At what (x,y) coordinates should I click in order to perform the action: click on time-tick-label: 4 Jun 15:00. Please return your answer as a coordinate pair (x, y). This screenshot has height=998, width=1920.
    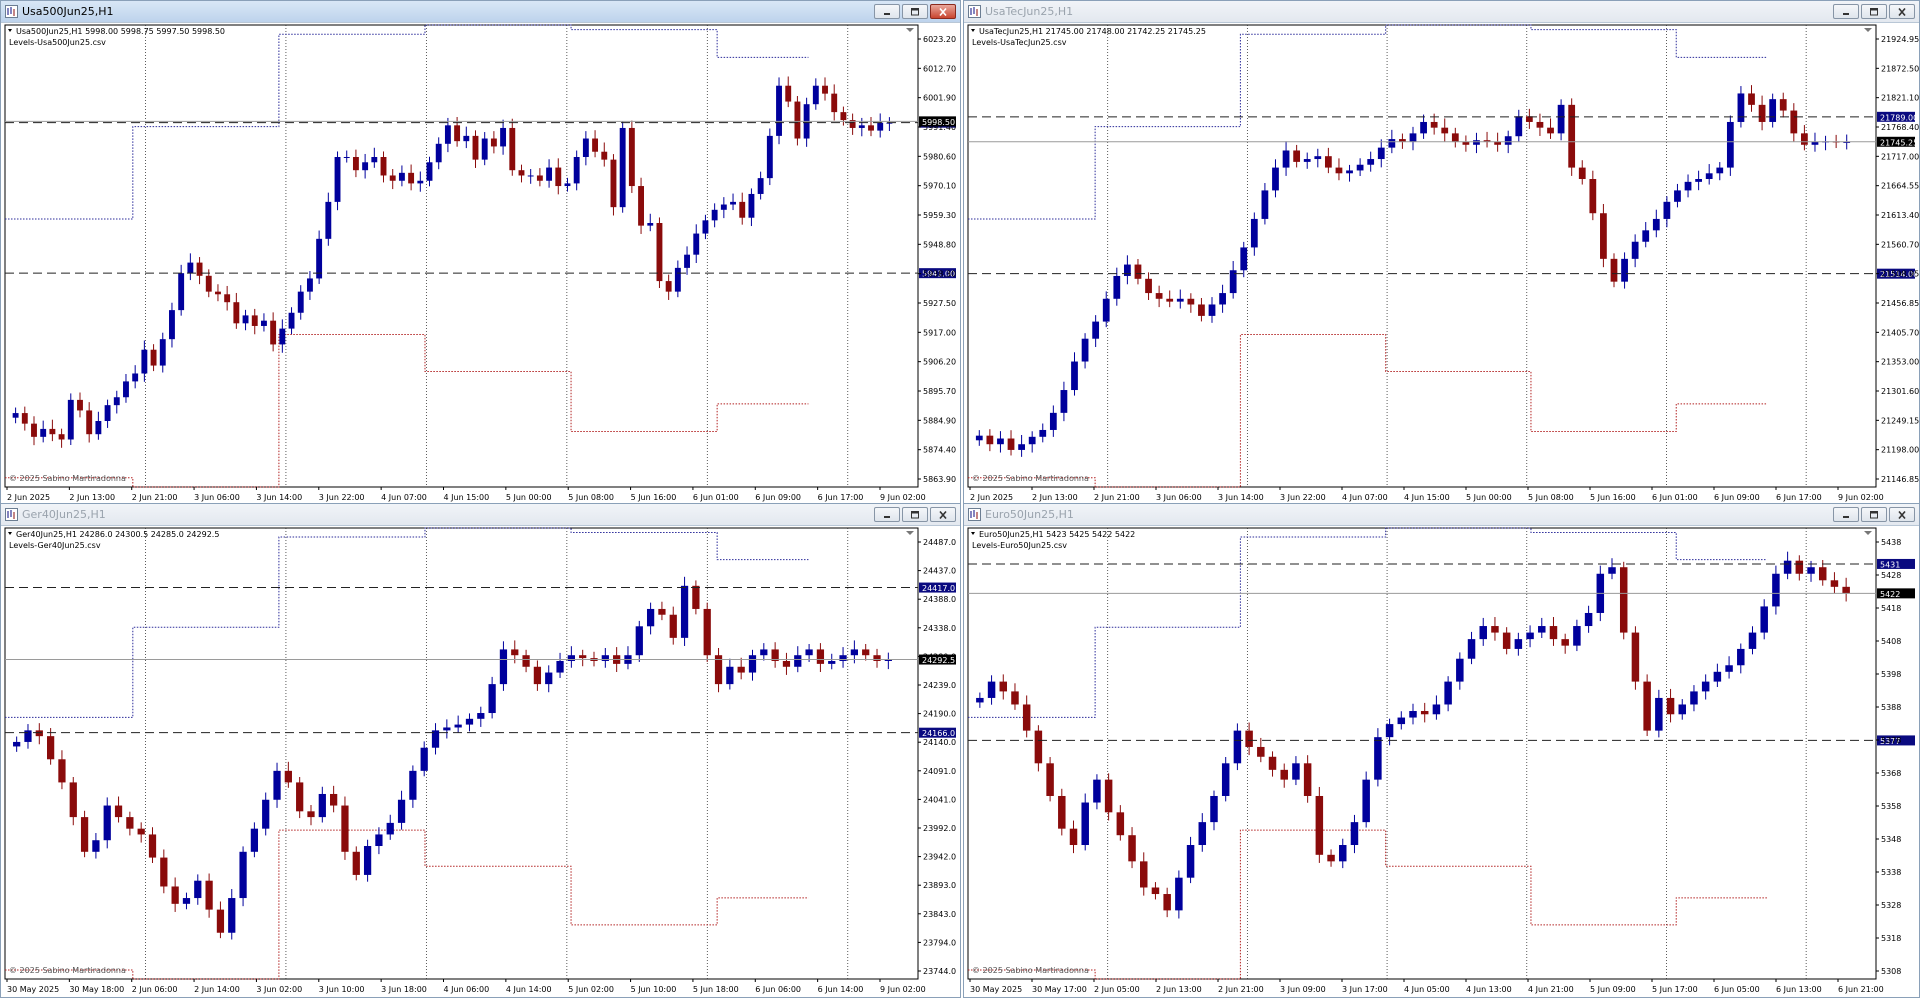
    Looking at the image, I should click on (467, 497).